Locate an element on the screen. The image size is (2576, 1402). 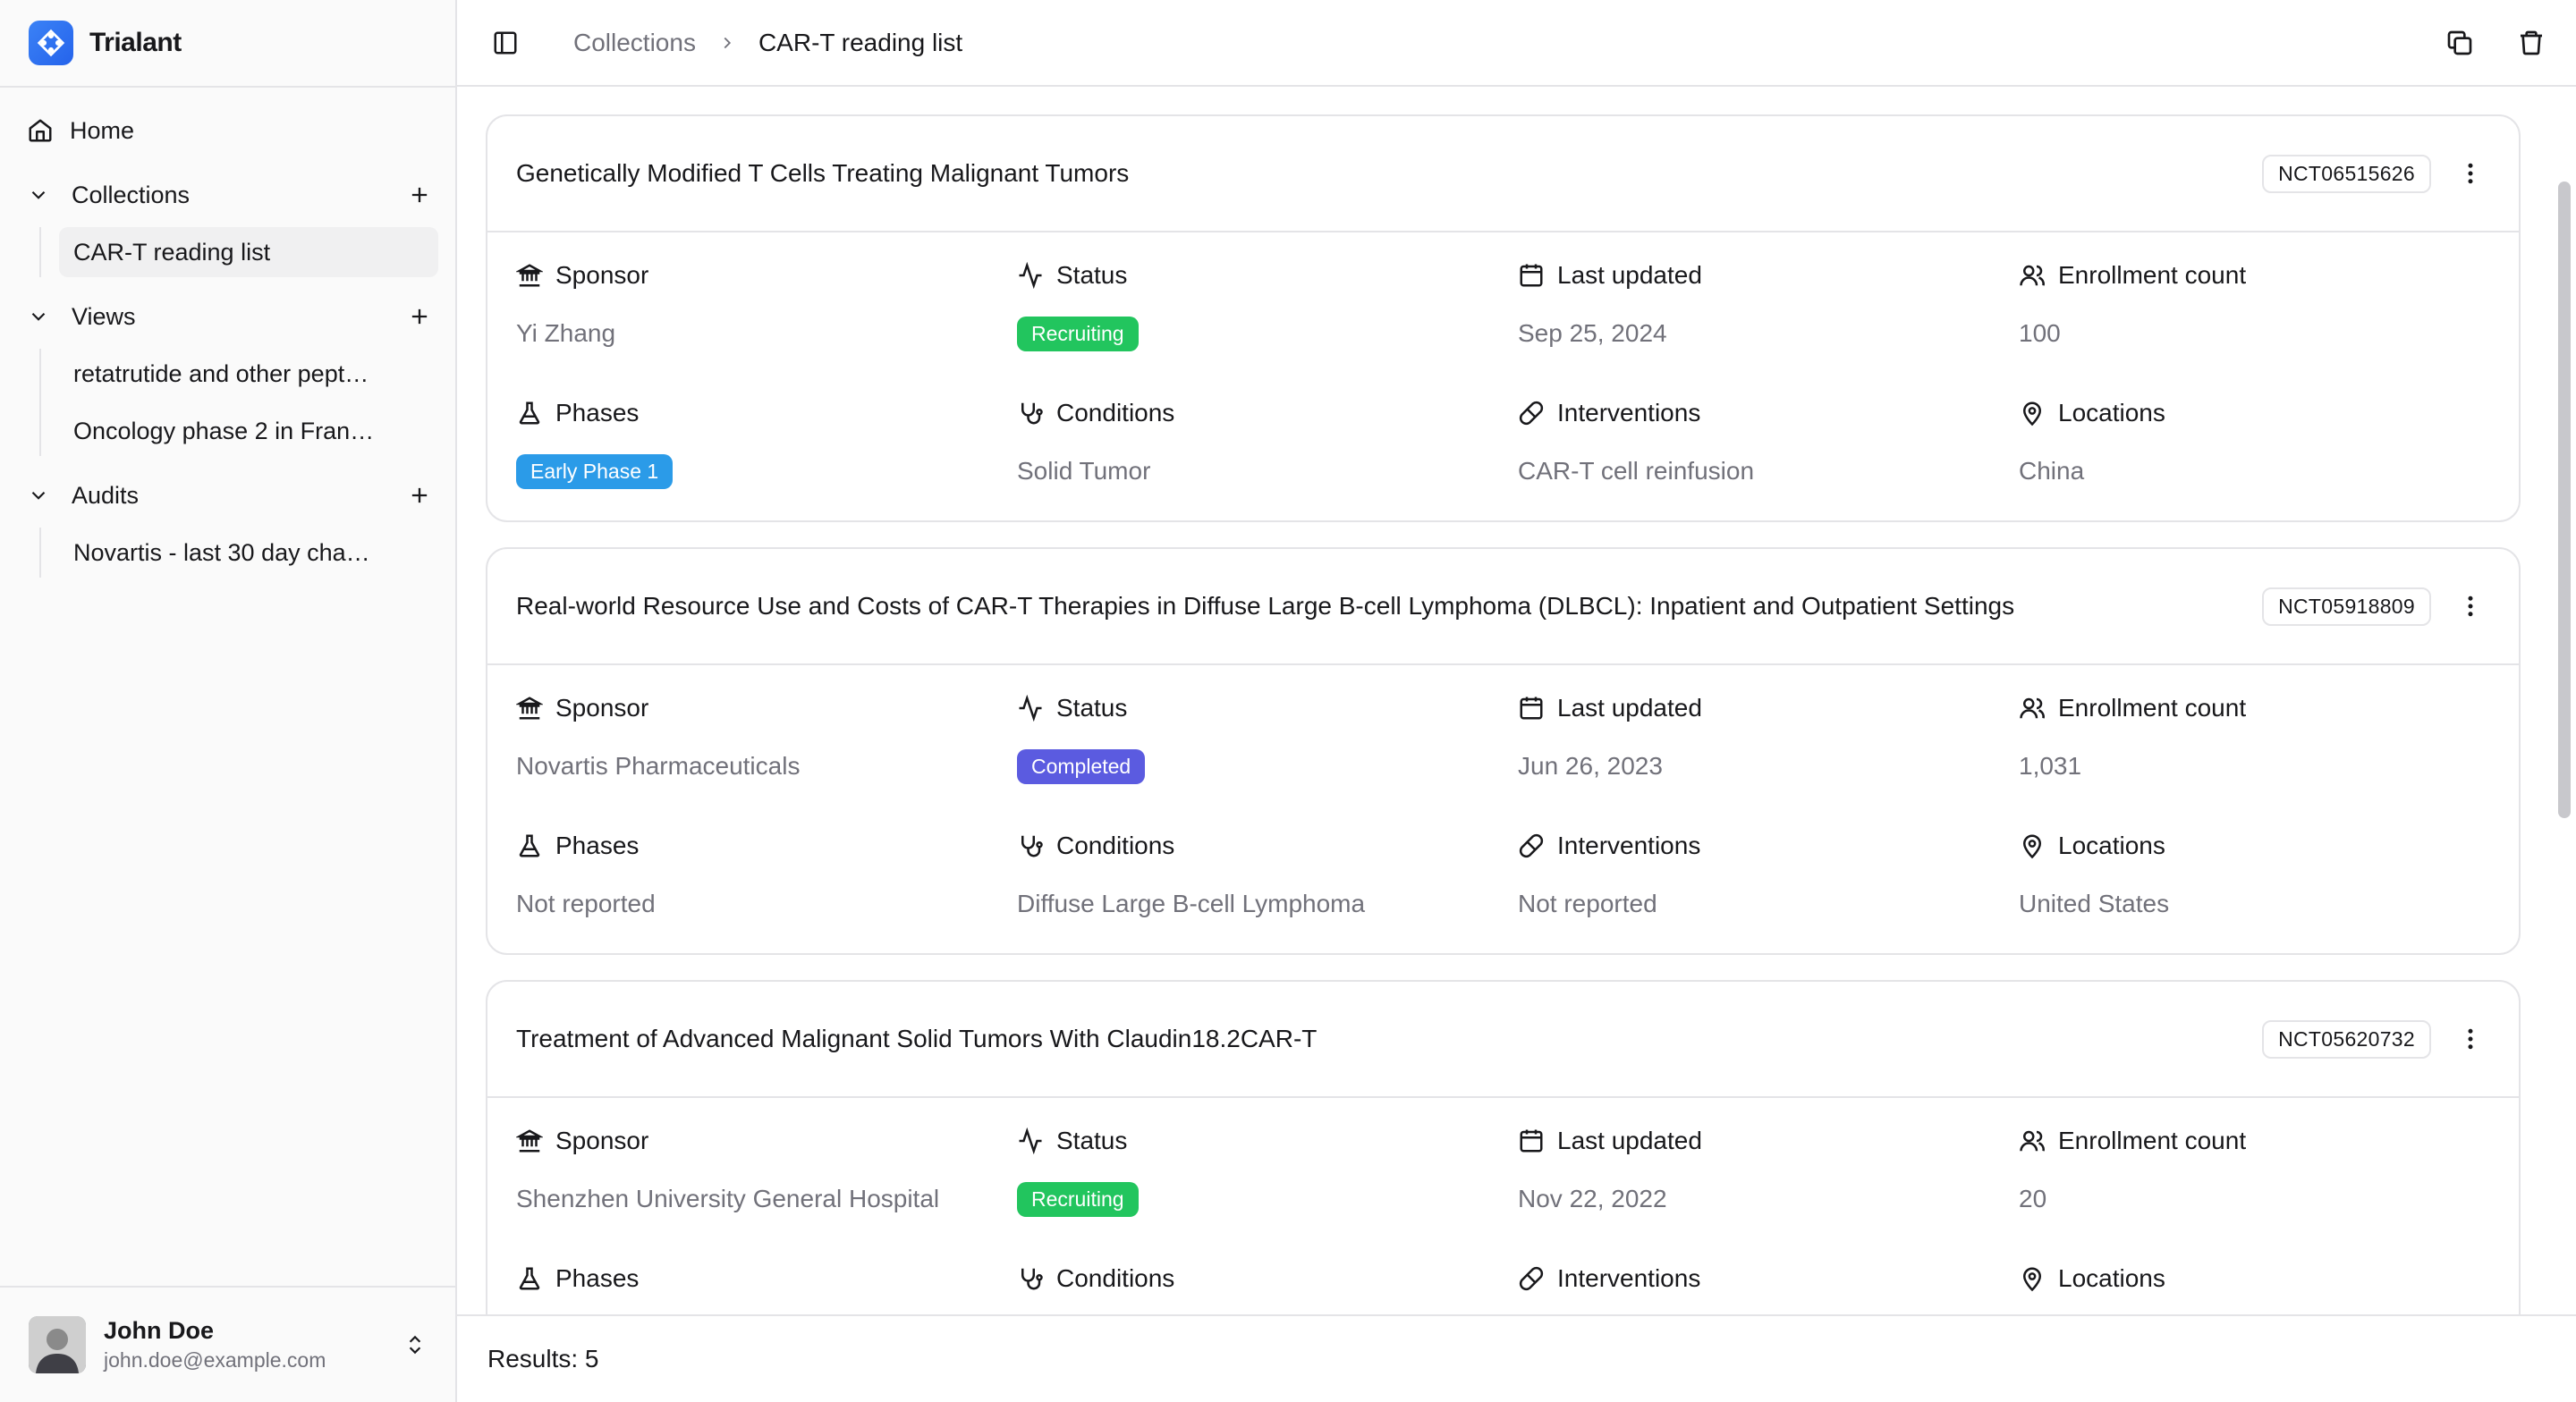
conditions-value: Solid Tumor is located at coordinates (1084, 471).